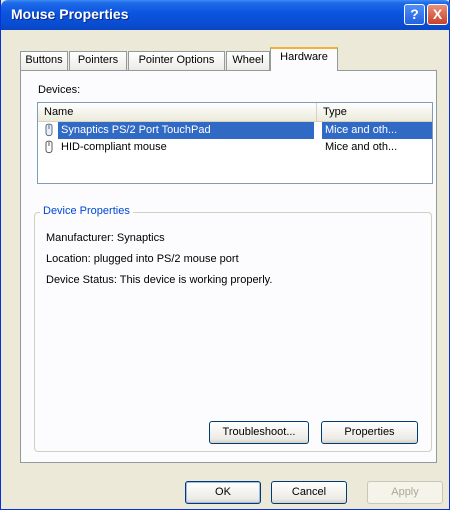  What do you see at coordinates (405, 492) in the screenshot?
I see `apply-button: Apply` at bounding box center [405, 492].